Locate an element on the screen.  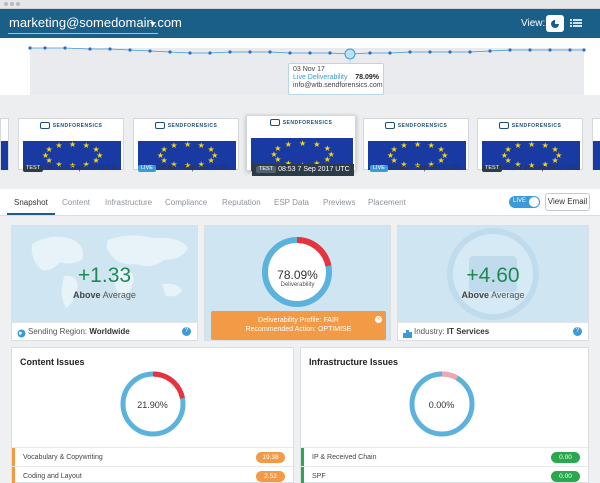
region-footer-label: Sending Region: is located at coordinates (58, 331).